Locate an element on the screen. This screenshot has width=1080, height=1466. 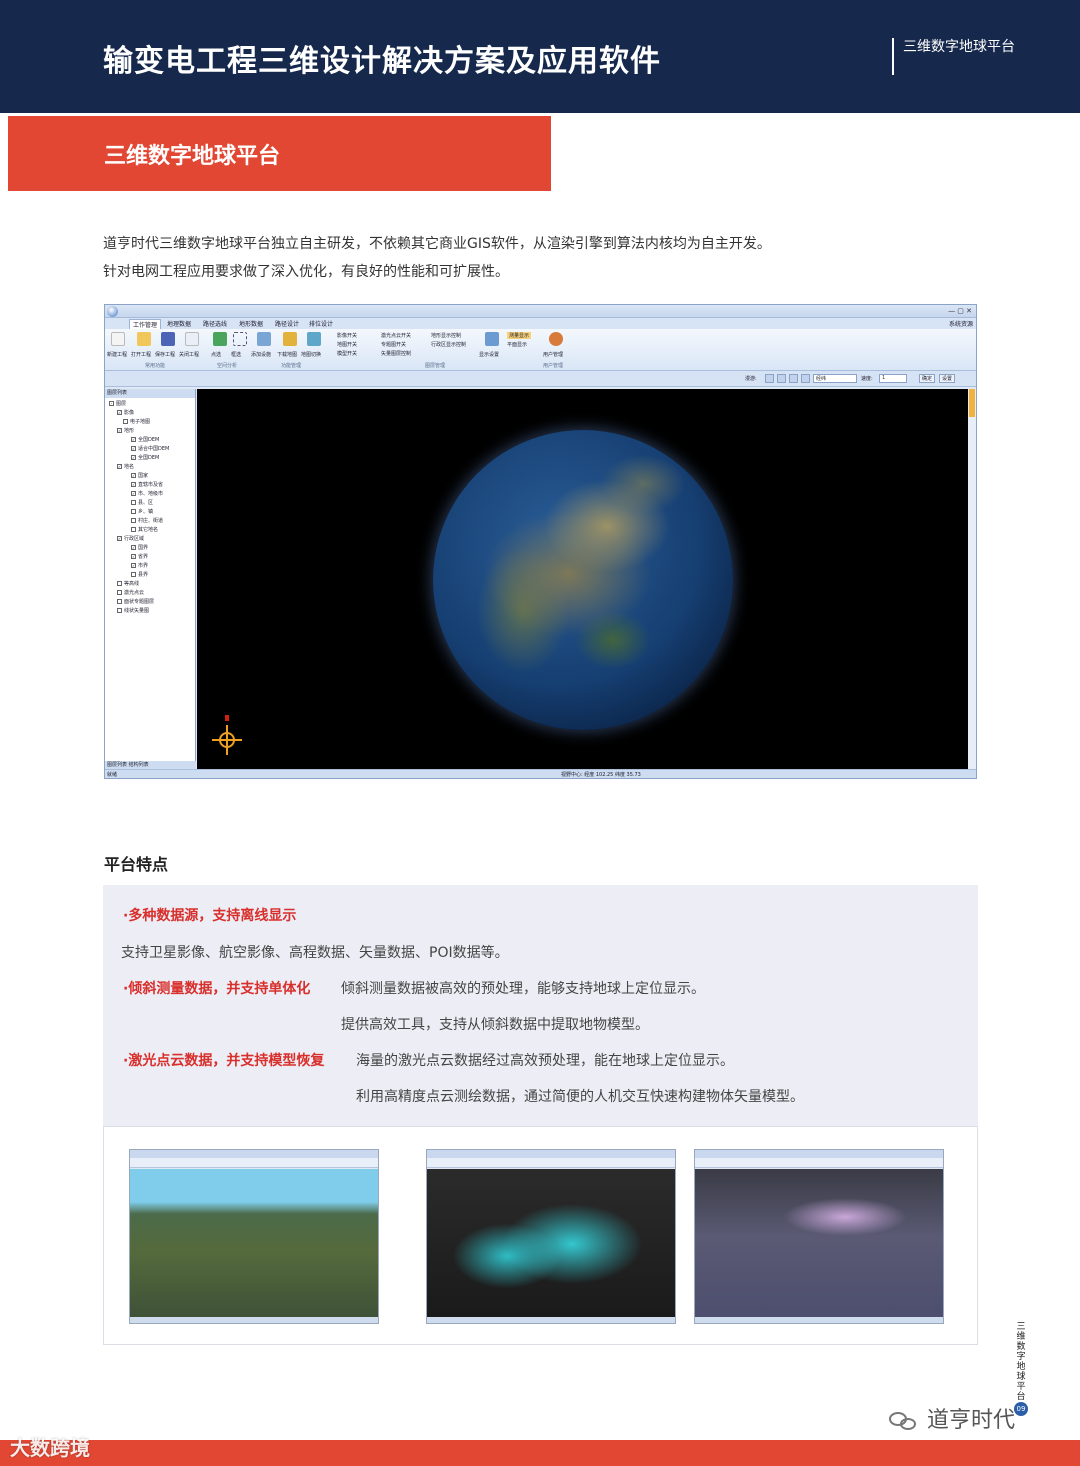
menu-item: 地形数据 is located at coordinates (251, 324).